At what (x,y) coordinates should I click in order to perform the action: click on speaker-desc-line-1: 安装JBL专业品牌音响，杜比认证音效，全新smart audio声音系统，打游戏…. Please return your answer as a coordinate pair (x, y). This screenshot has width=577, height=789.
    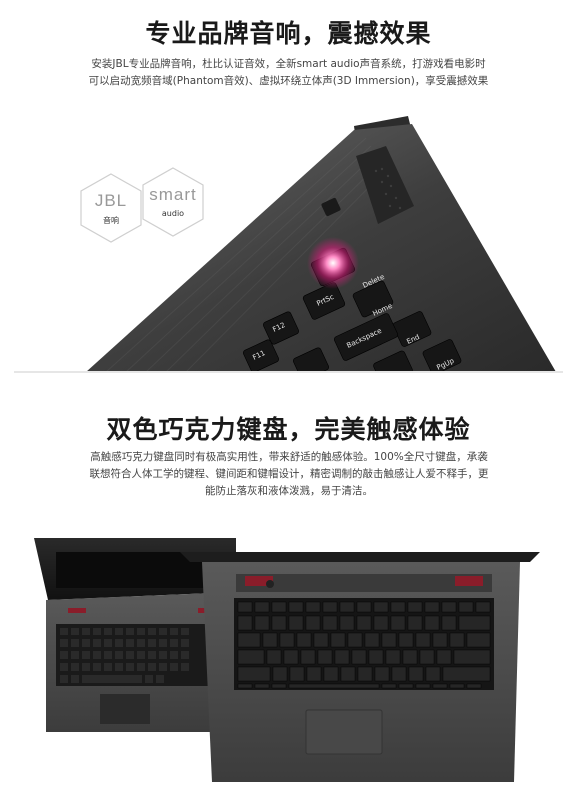
    Looking at the image, I should click on (288, 64).